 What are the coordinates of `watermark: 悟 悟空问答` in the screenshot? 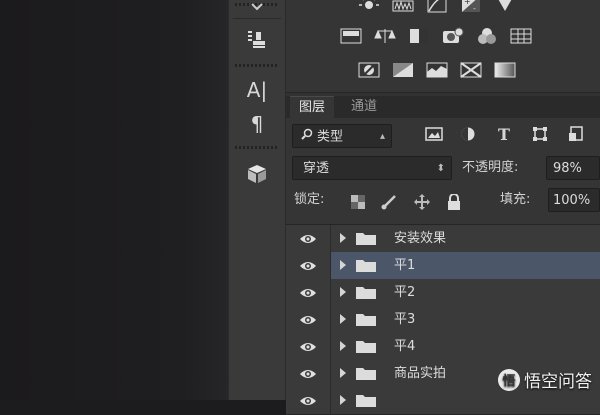 It's located at (545, 379).